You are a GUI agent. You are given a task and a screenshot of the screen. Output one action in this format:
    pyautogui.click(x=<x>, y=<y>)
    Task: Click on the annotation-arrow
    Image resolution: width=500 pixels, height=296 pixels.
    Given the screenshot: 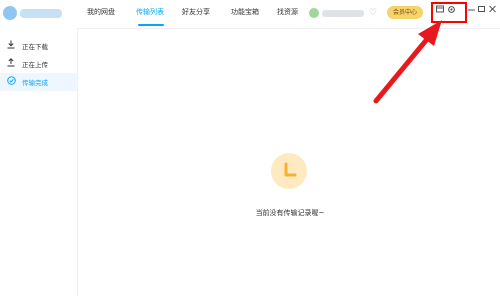 What is the action you would take?
    pyautogui.click(x=407, y=62)
    